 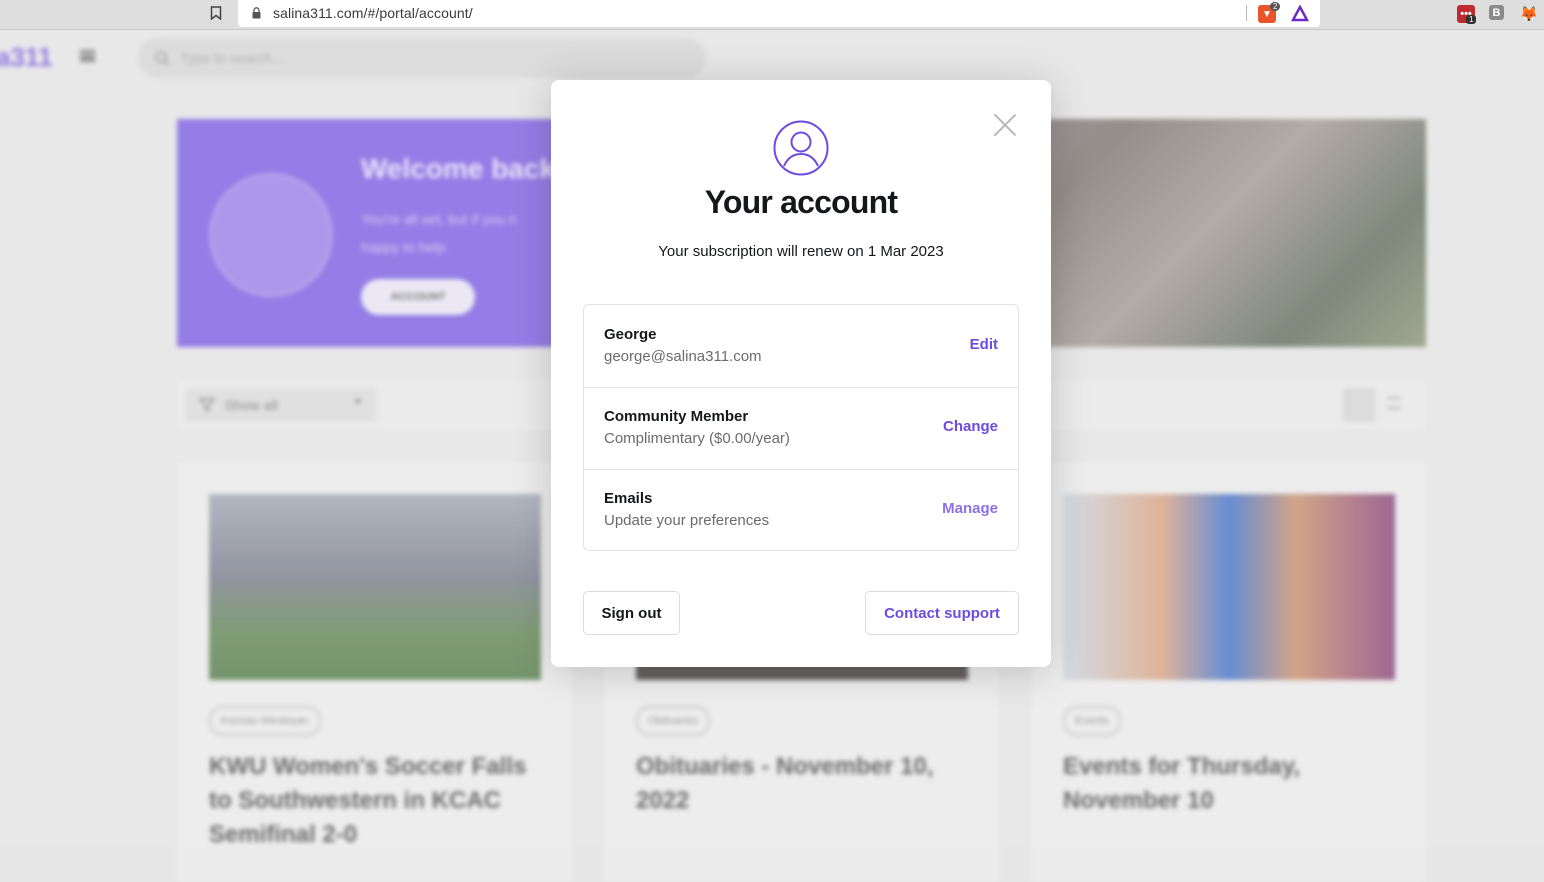 What do you see at coordinates (683, 356) in the screenshot?
I see `profile-email: george@salina311.com` at bounding box center [683, 356].